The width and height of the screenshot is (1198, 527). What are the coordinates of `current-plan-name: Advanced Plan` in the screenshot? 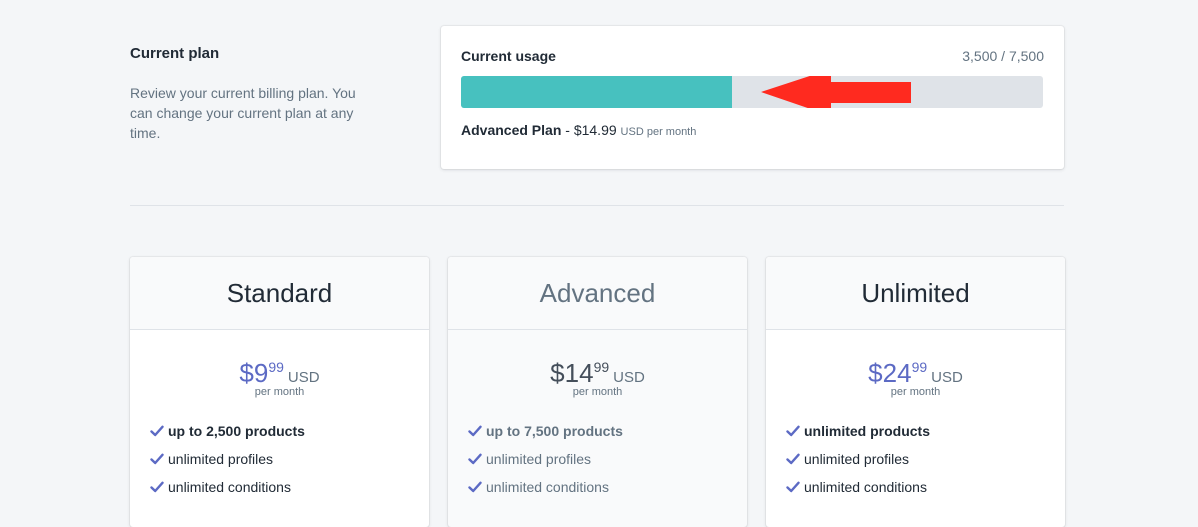 It's located at (511, 130).